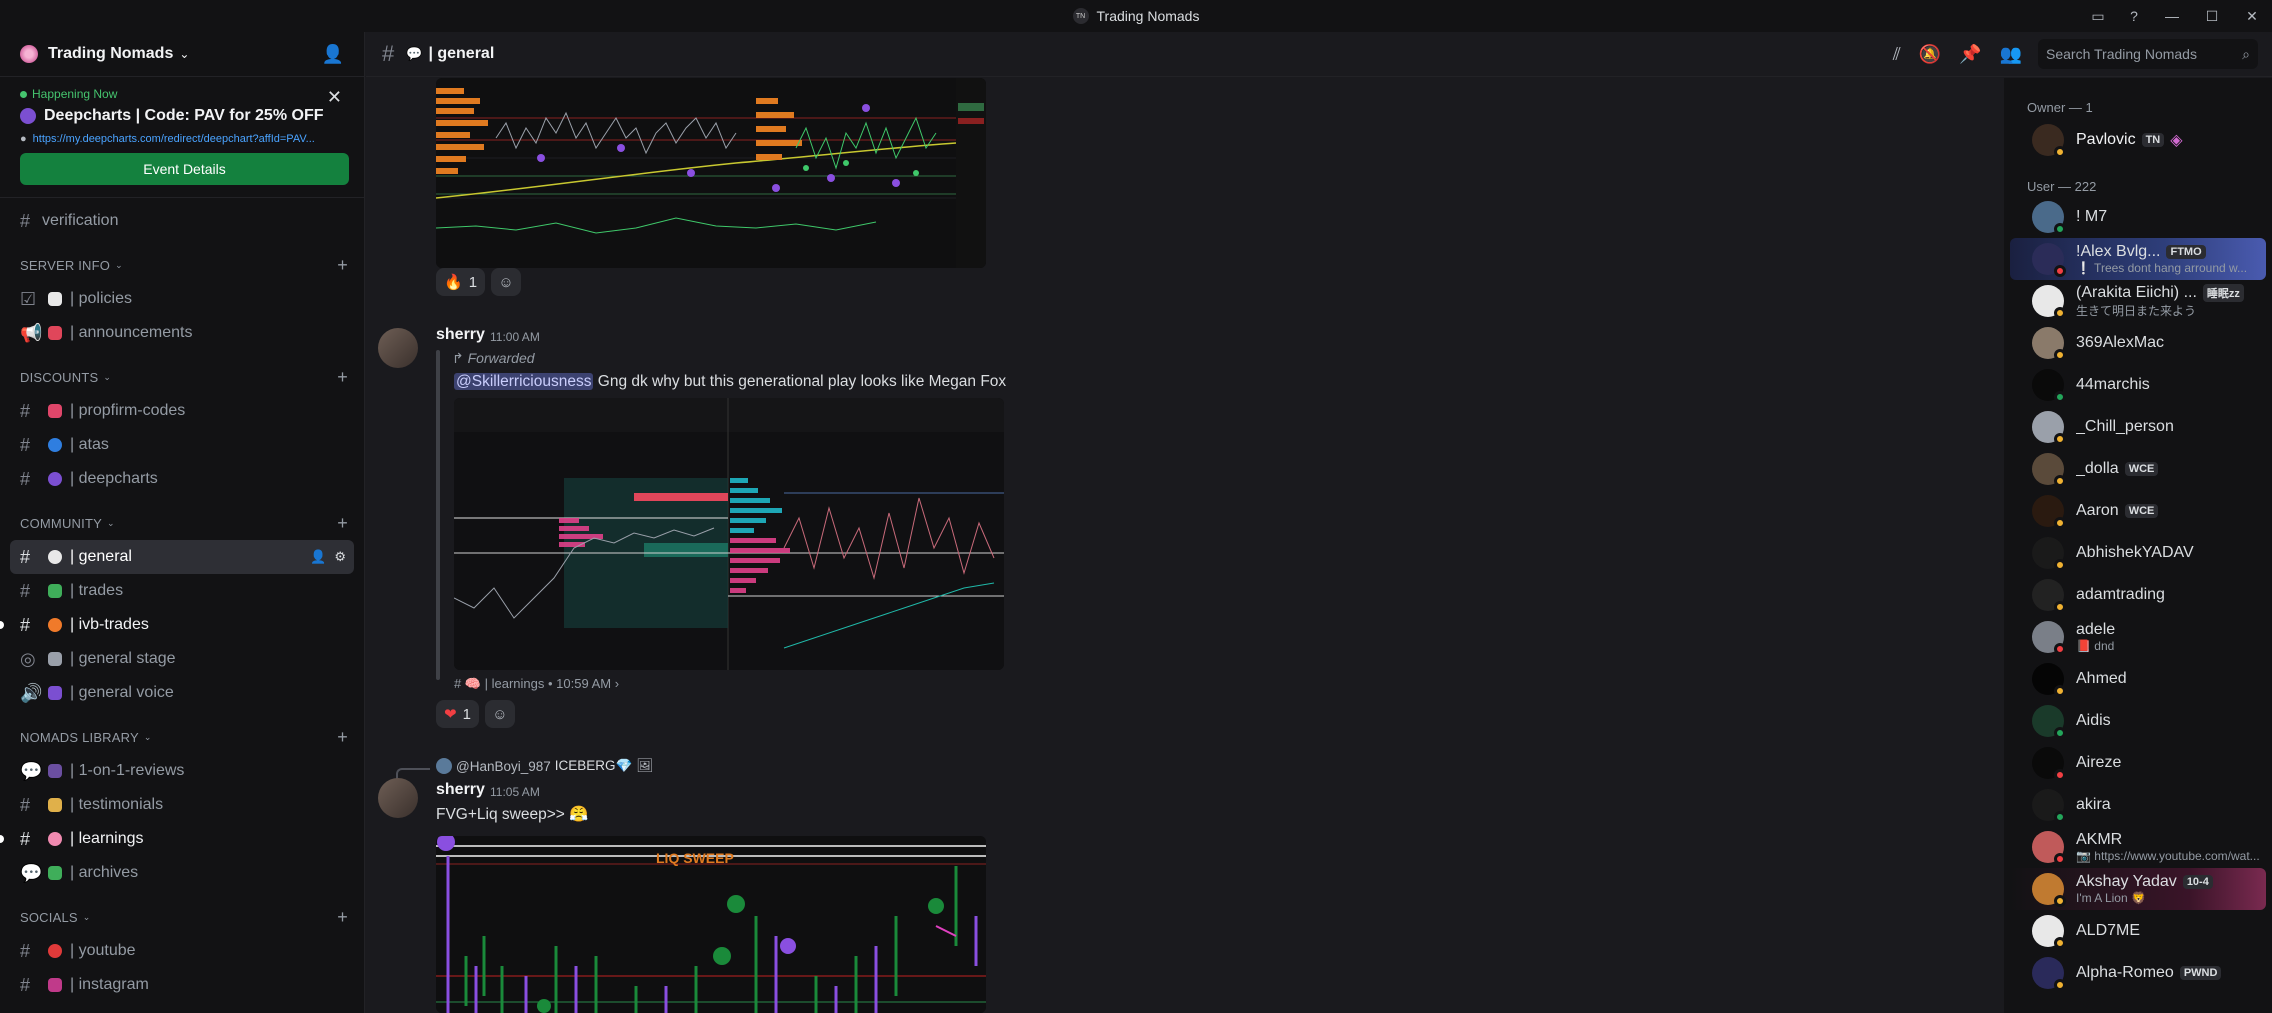 The image size is (2272, 1013). I want to click on member-row: _Chill_person, so click(2138, 427).